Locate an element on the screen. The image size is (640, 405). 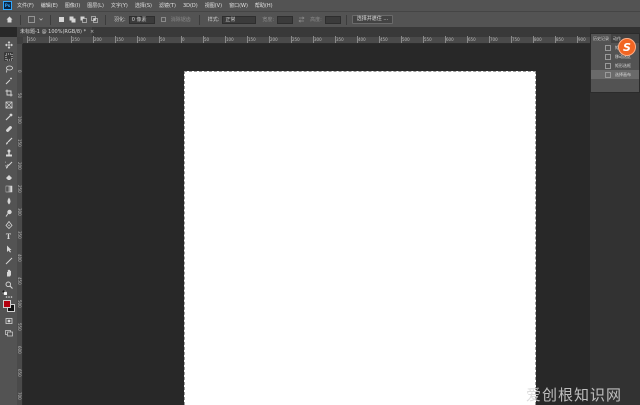
frame-tool-icon is located at coordinates (8, 104).